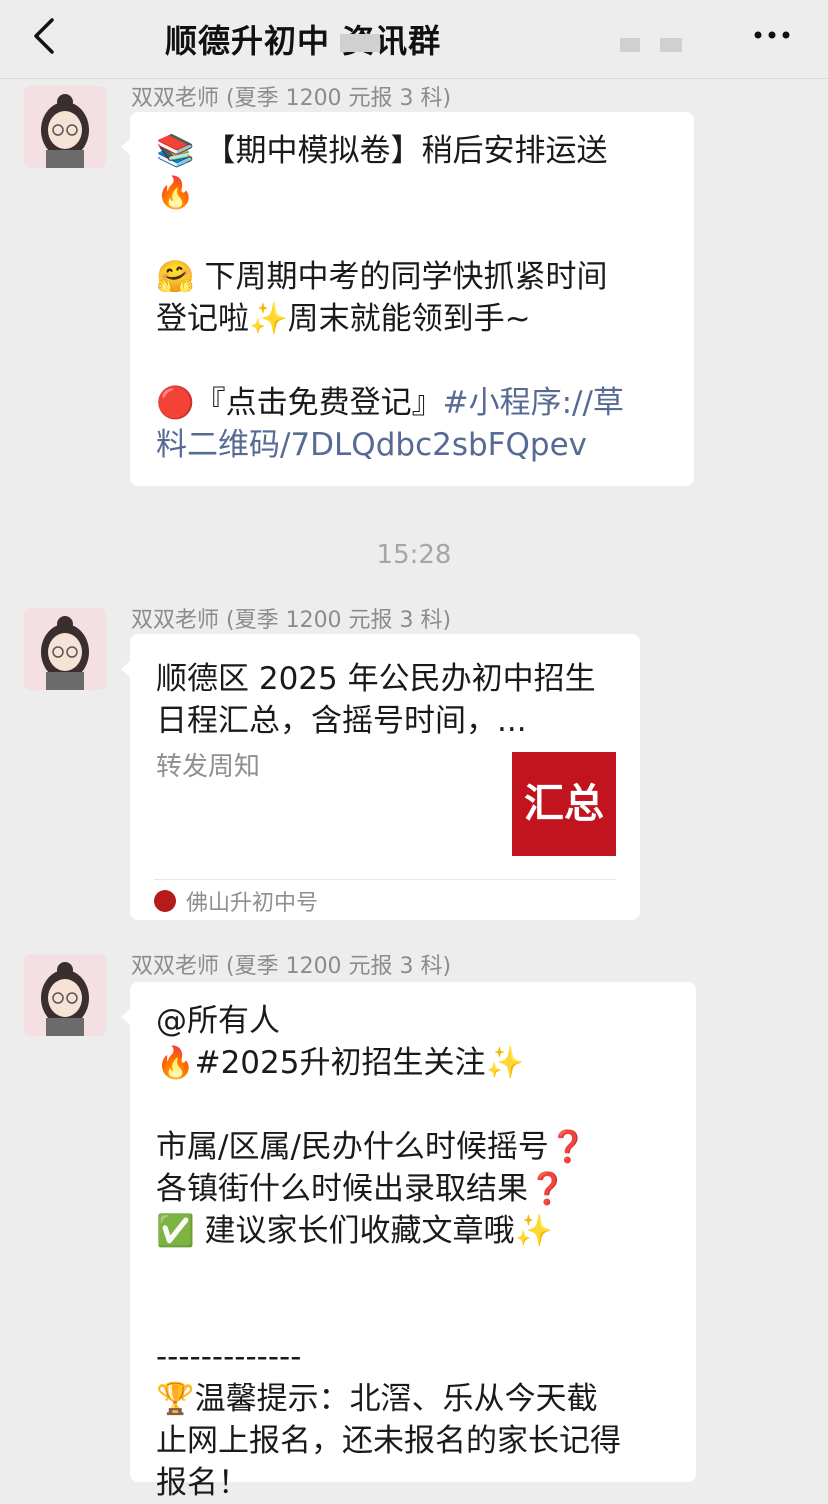 This screenshot has height=1504, width=828. I want to click on divider, so click(385, 879).